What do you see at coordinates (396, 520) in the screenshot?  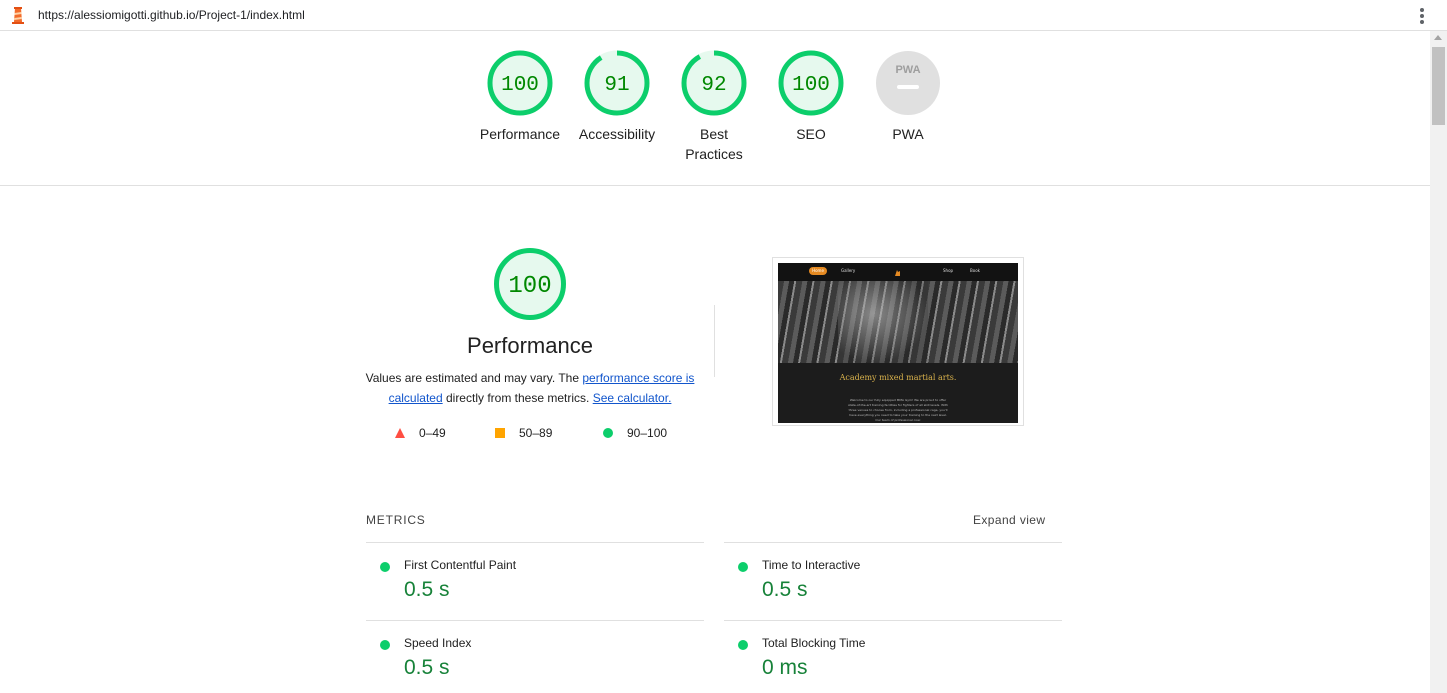 I see `metrics-header: METRICS` at bounding box center [396, 520].